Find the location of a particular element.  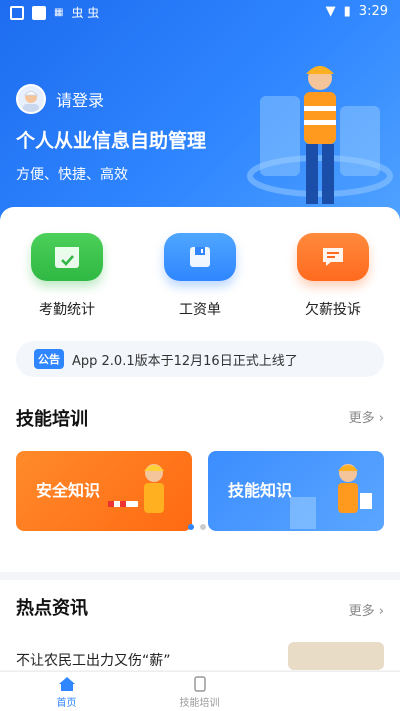

news-more-link: 更多 › is located at coordinates (366, 609).